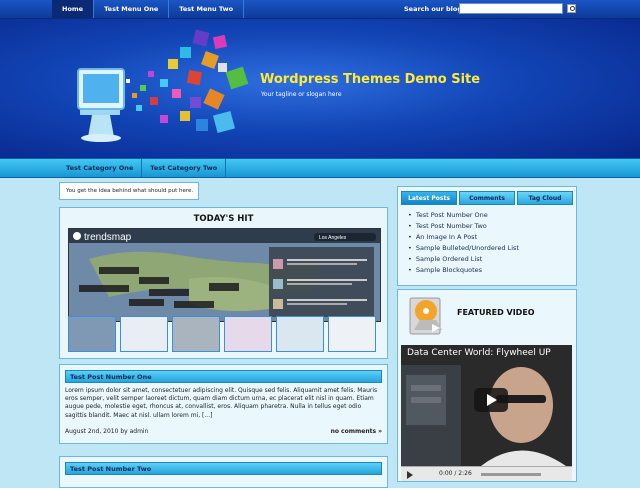 Image resolution: width=640 pixels, height=488 pixels. Describe the element at coordinates (511, 474) in the screenshot. I see `video-progress-track` at that location.